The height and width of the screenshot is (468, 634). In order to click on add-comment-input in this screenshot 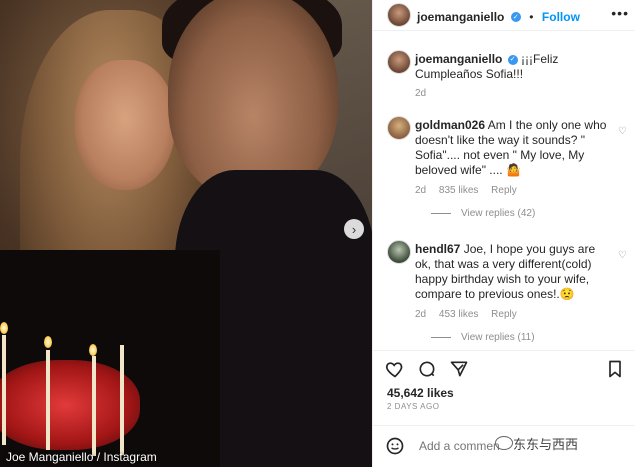, I will do `click(459, 446)`.